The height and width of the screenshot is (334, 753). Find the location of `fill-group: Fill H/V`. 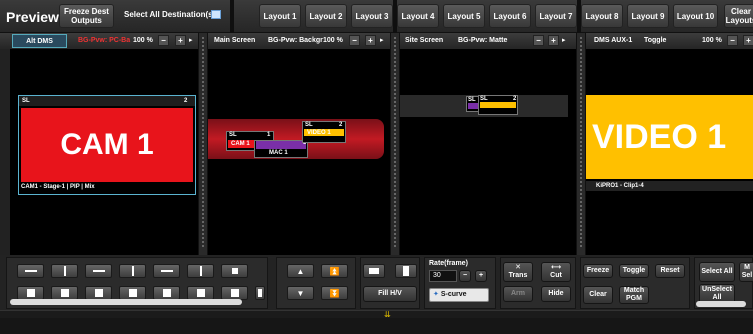

fill-group: Fill H/V is located at coordinates (390, 283).